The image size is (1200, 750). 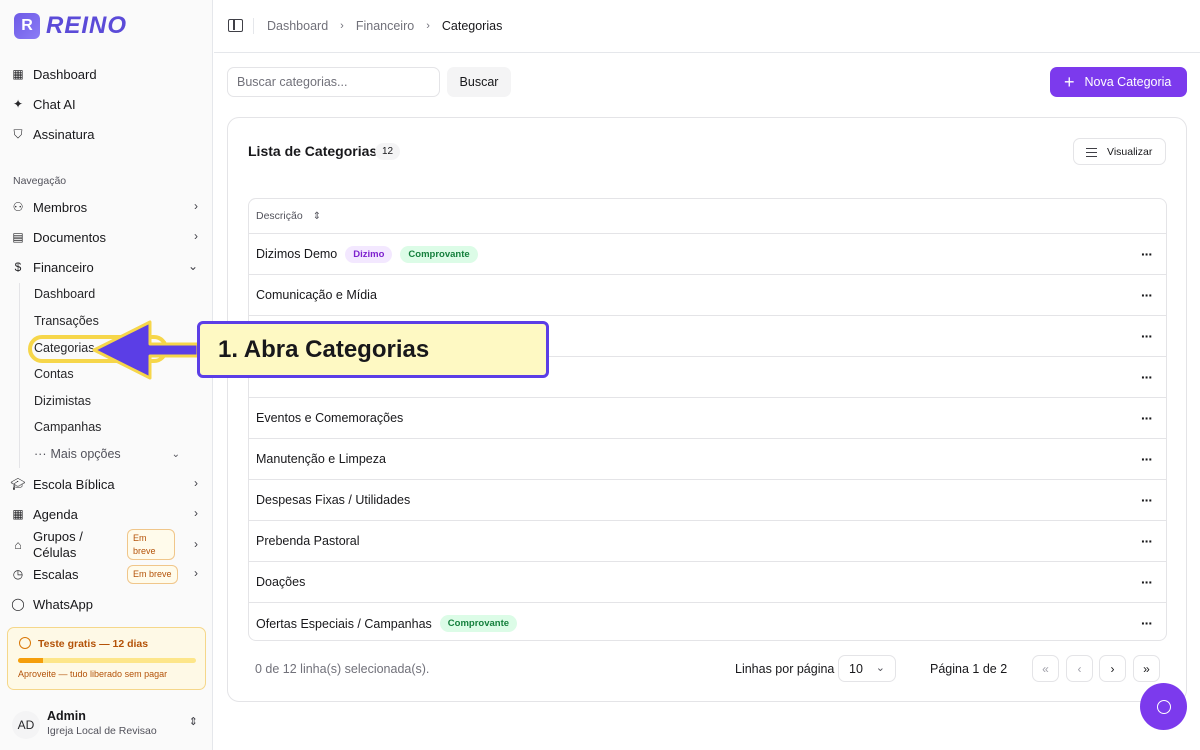 I want to click on category-tag: Comprovante, so click(x=478, y=623).